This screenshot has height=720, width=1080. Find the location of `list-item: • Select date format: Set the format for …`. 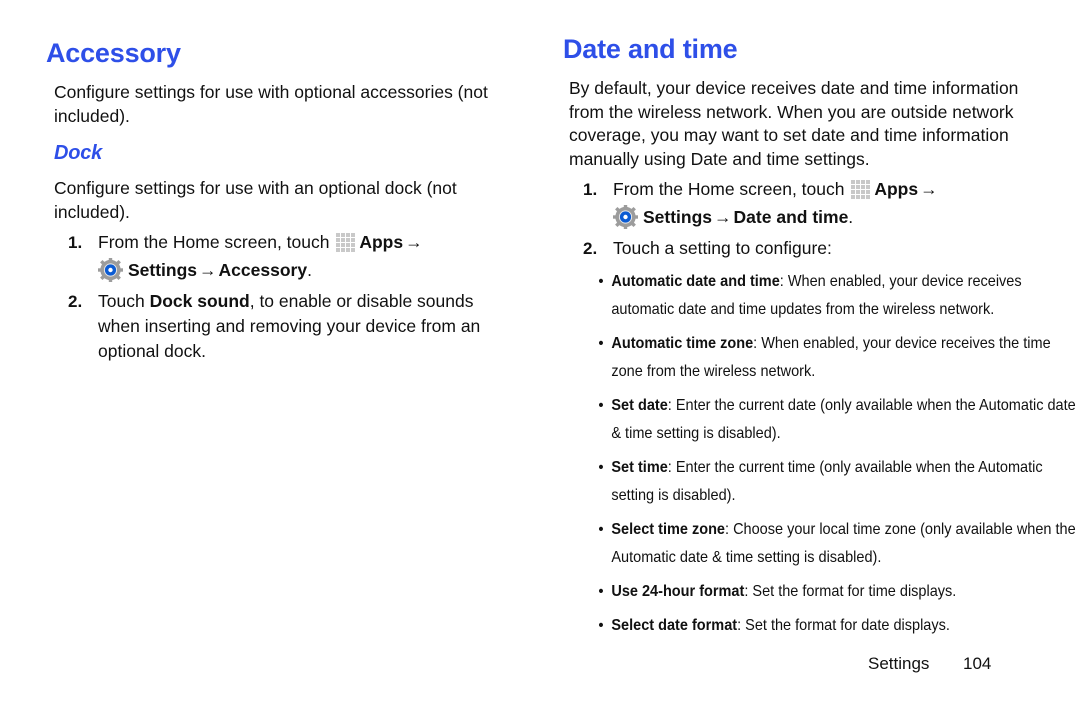

list-item: • Select date format: Set the format for … is located at coordinates (821, 626).